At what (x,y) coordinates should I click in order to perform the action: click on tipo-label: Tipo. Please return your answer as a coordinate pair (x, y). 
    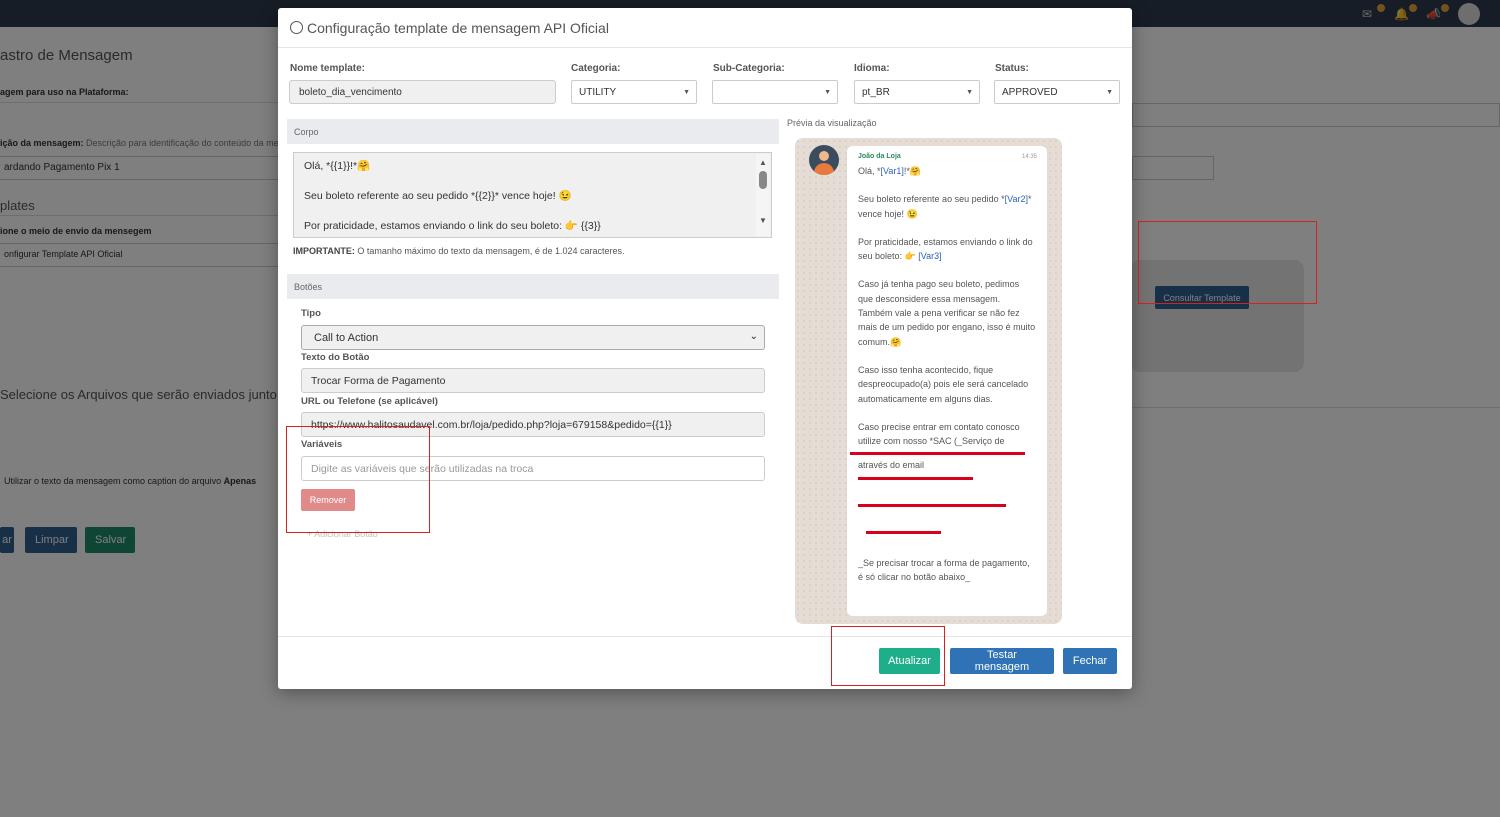
    Looking at the image, I should click on (311, 313).